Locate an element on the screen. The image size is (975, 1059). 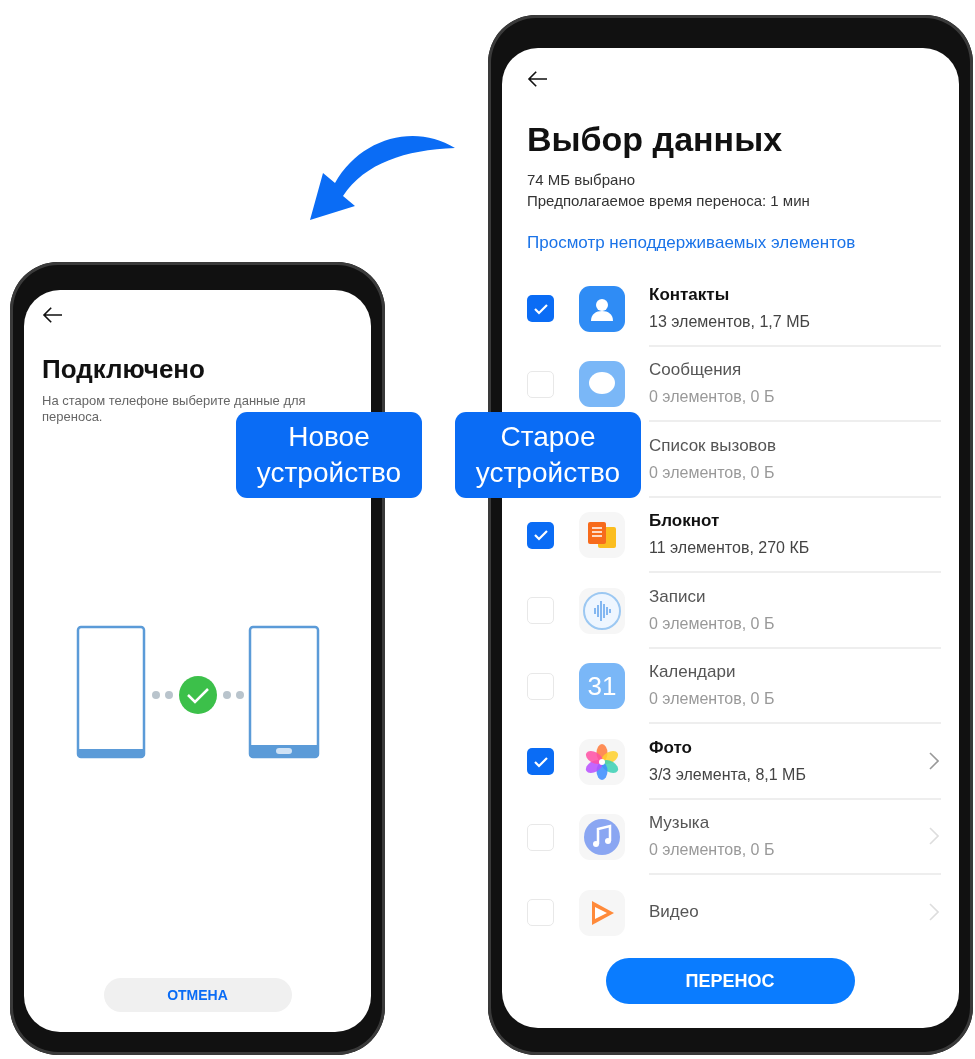
item-name: Блокнот is located at coordinates (685, 521).